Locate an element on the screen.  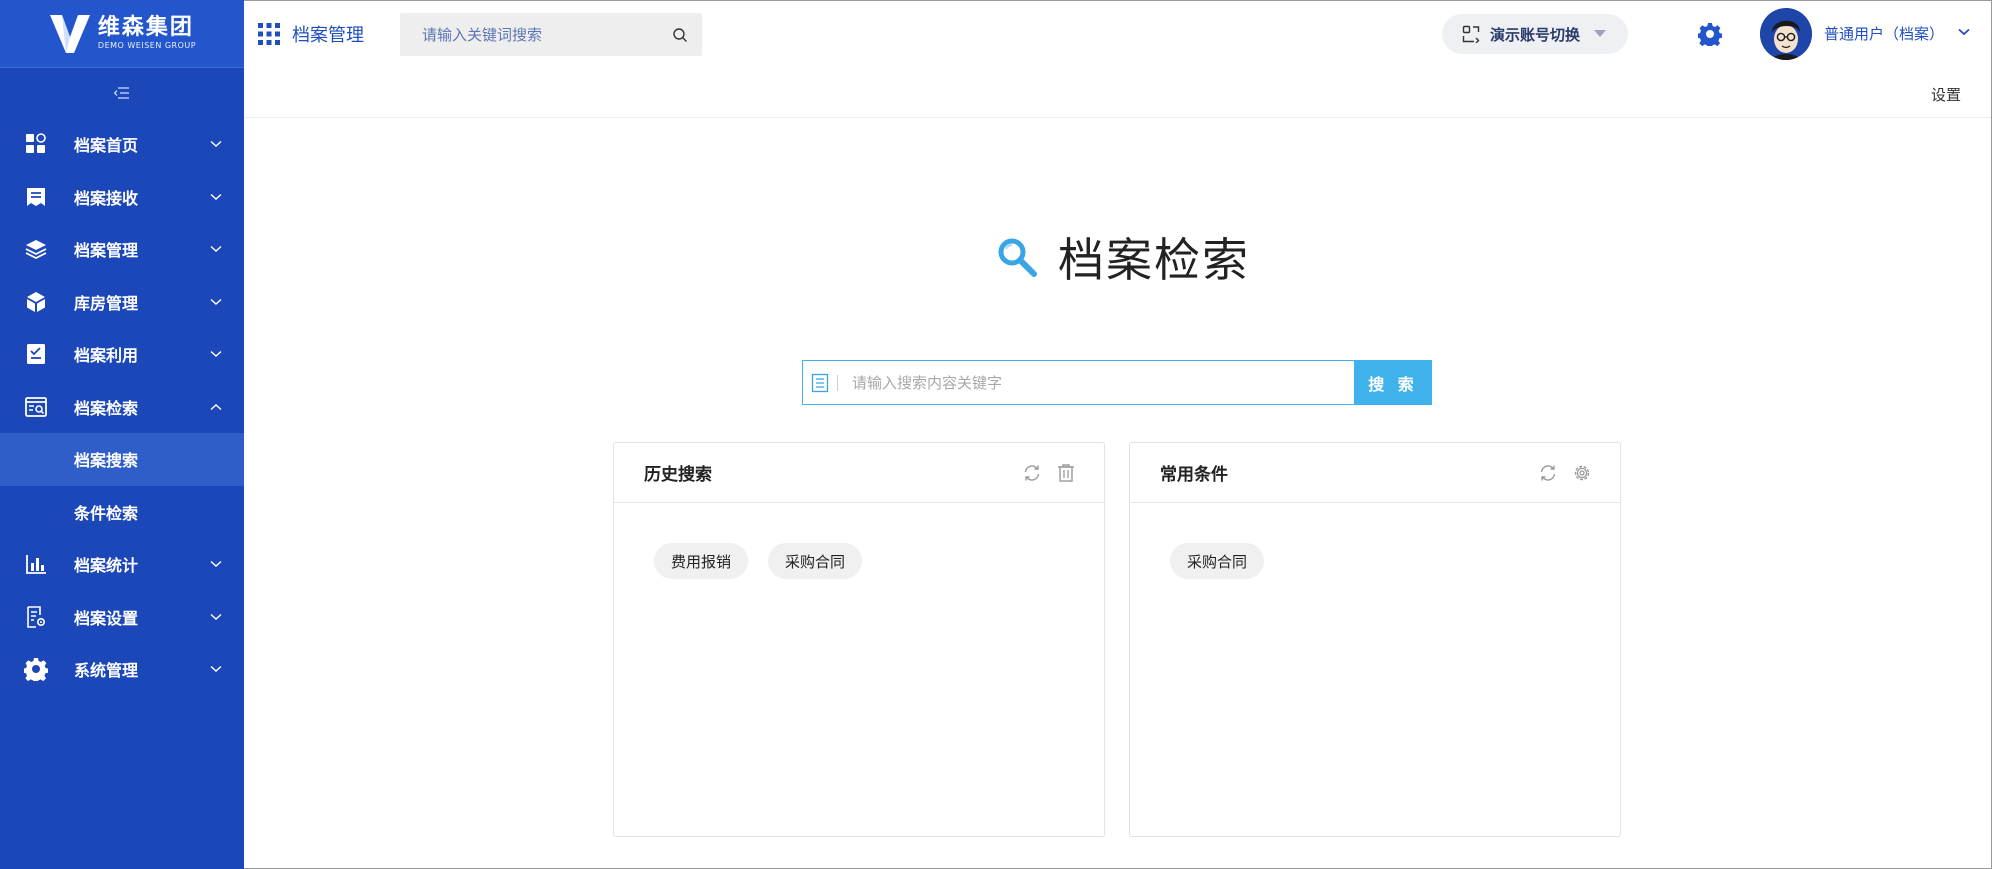
history-tag: 采购合同 is located at coordinates (815, 561).